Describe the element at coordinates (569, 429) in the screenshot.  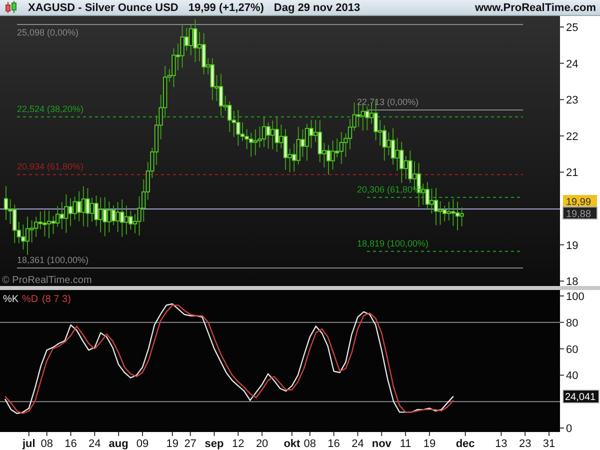
I see `y-axis-label: 0` at that location.